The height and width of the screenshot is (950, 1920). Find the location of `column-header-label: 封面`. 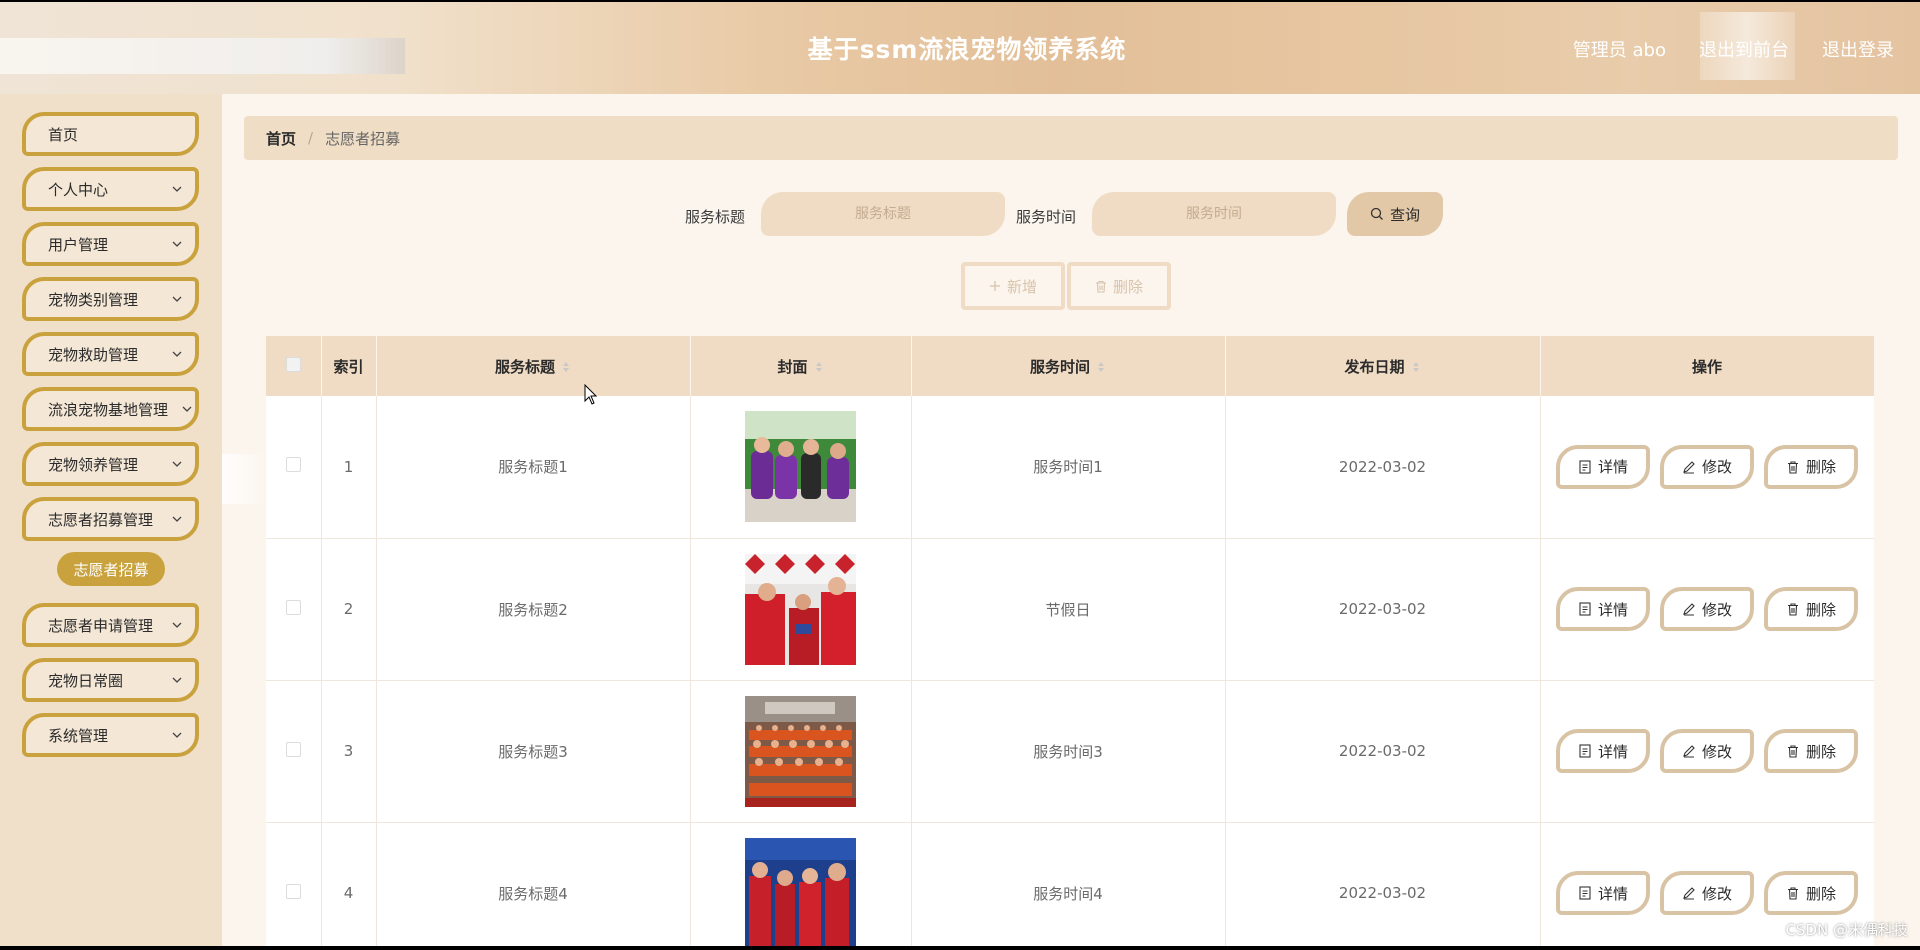

column-header-label: 封面 is located at coordinates (792, 366).